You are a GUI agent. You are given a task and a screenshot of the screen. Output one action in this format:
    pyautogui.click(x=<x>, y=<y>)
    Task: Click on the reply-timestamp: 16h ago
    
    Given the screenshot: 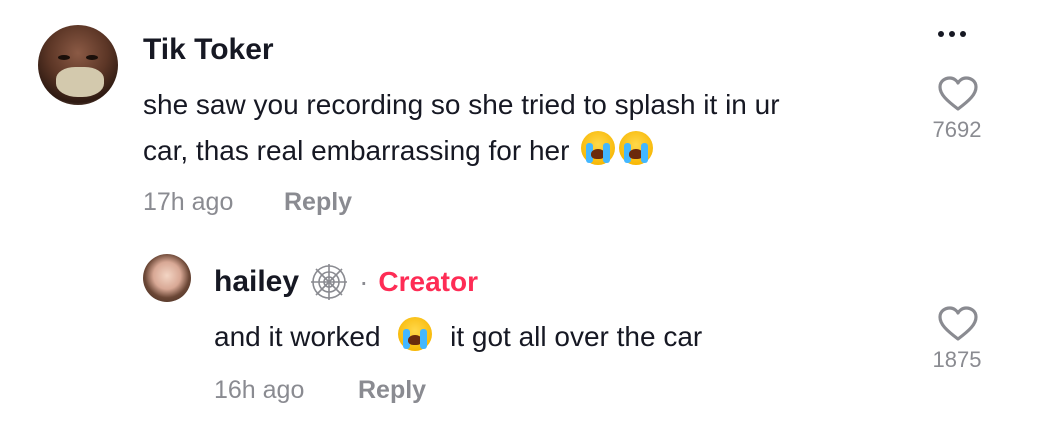 What is the action you would take?
    pyautogui.click(x=259, y=390)
    